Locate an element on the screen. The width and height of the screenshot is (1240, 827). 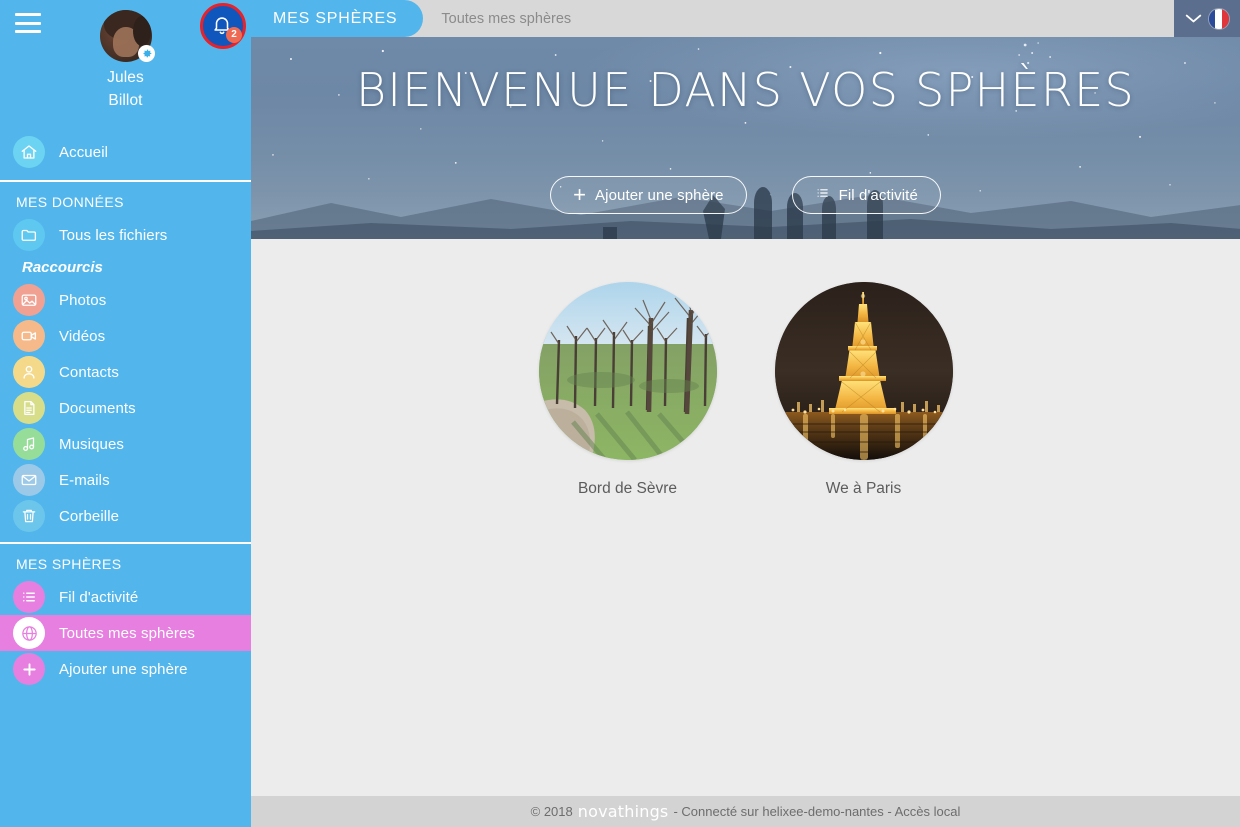
folder-icon is located at coordinates (29, 235).